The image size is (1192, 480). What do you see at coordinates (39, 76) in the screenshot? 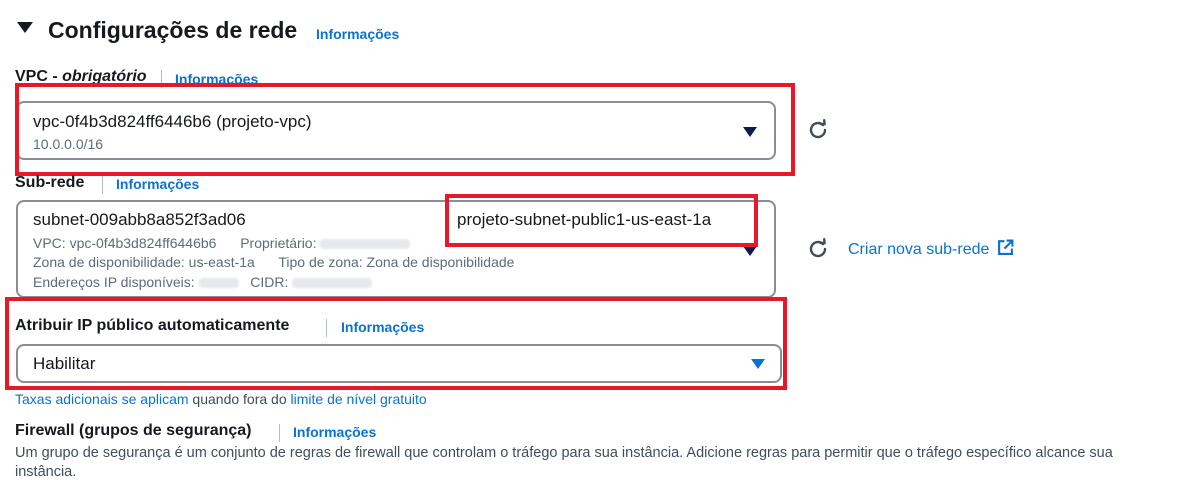
I see `vpc-label-text: VPC -` at bounding box center [39, 76].